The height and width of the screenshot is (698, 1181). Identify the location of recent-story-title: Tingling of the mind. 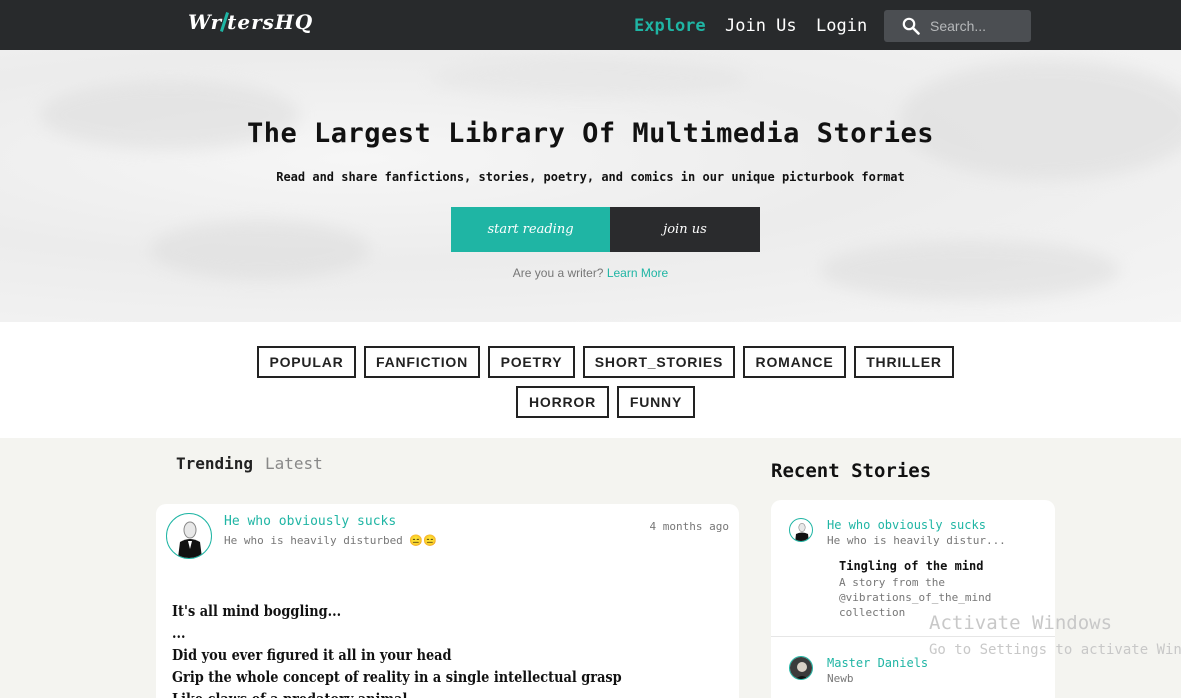
(911, 566).